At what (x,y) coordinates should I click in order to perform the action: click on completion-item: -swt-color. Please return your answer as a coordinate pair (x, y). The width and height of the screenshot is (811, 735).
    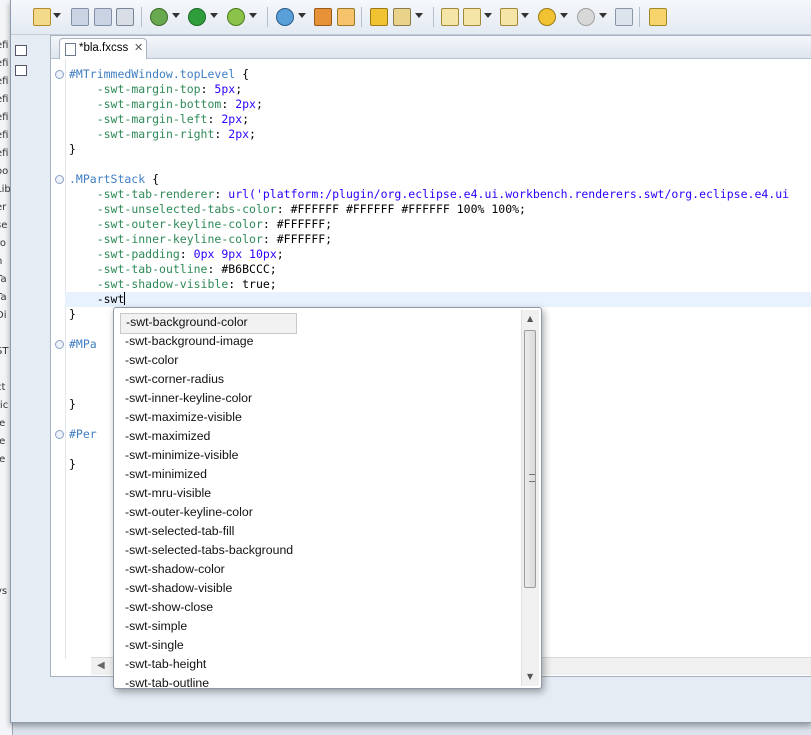
    Looking at the image, I should click on (212, 360).